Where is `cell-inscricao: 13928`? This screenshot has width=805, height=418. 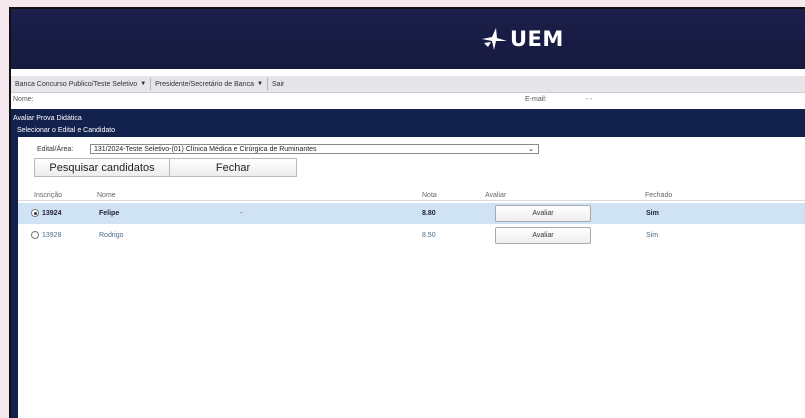
cell-inscricao: 13928 is located at coordinates (52, 235).